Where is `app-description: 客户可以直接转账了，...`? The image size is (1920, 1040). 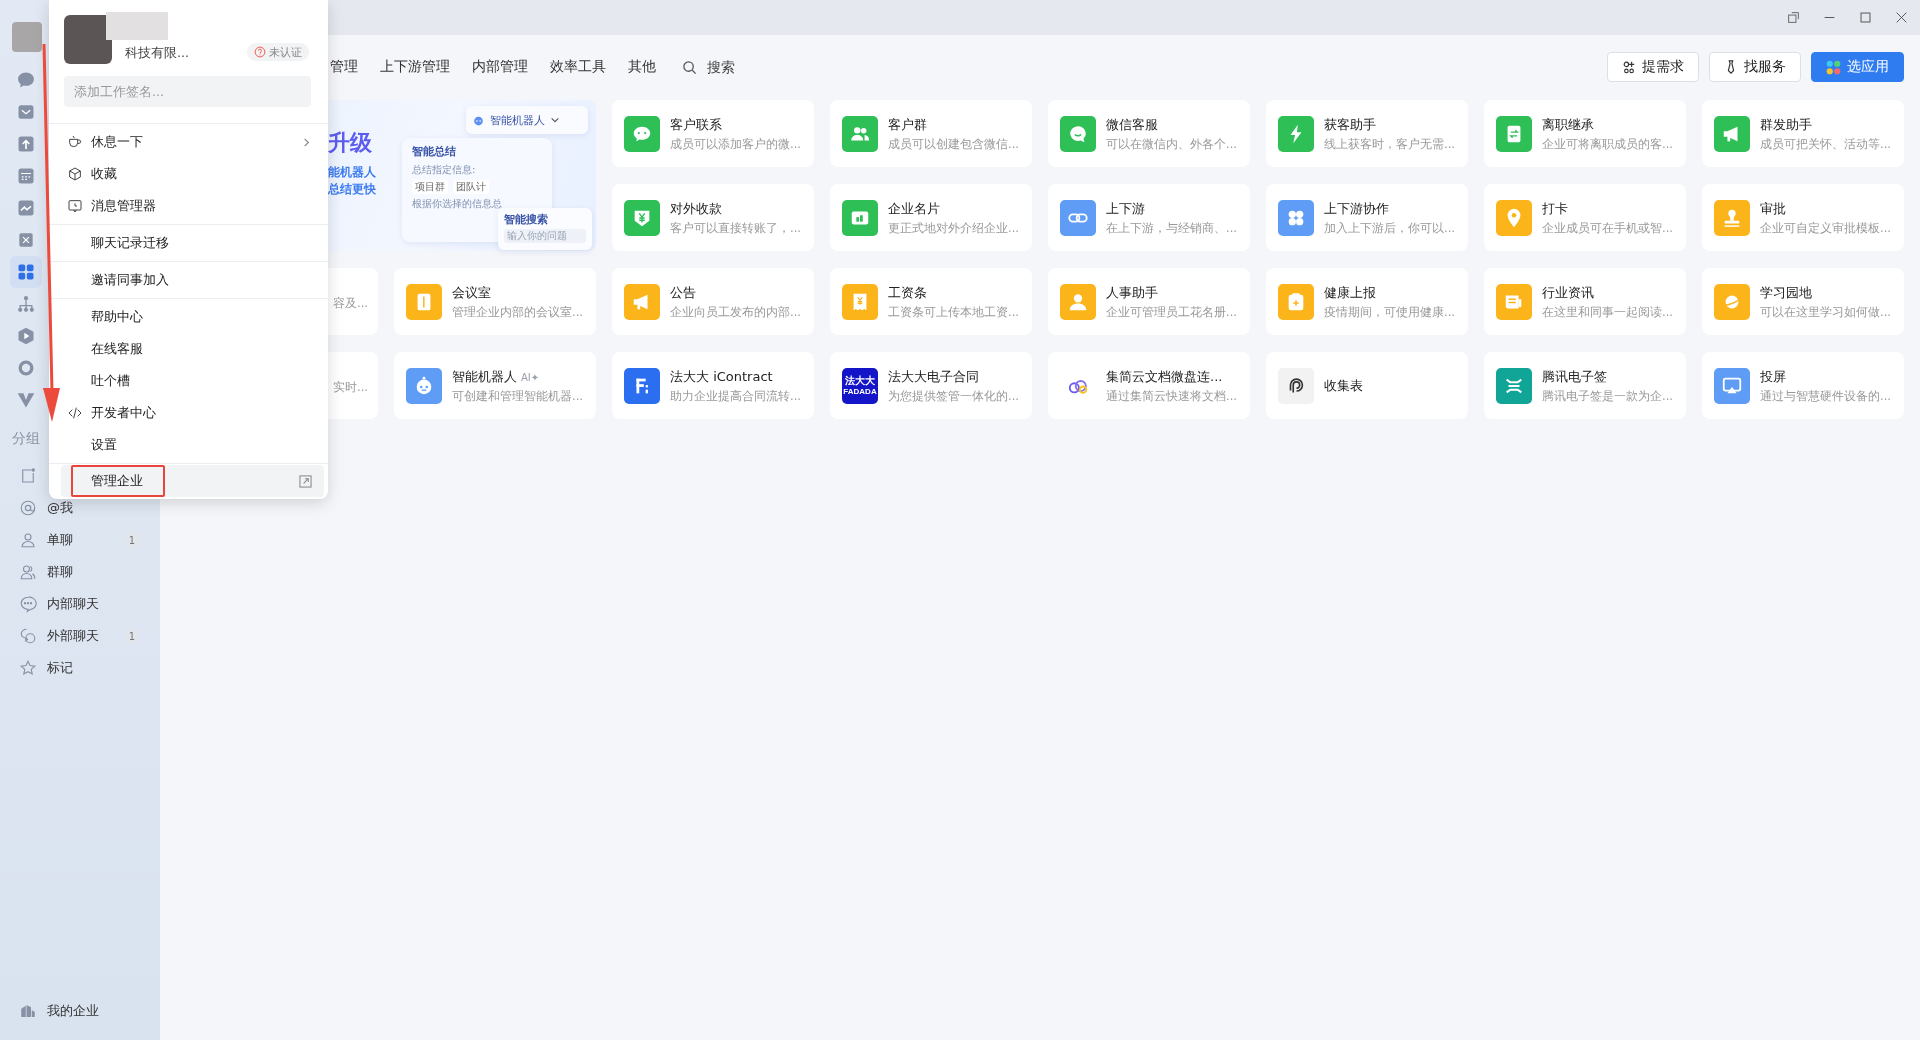
app-description: 客户可以直接转账了，... is located at coordinates (735, 228).